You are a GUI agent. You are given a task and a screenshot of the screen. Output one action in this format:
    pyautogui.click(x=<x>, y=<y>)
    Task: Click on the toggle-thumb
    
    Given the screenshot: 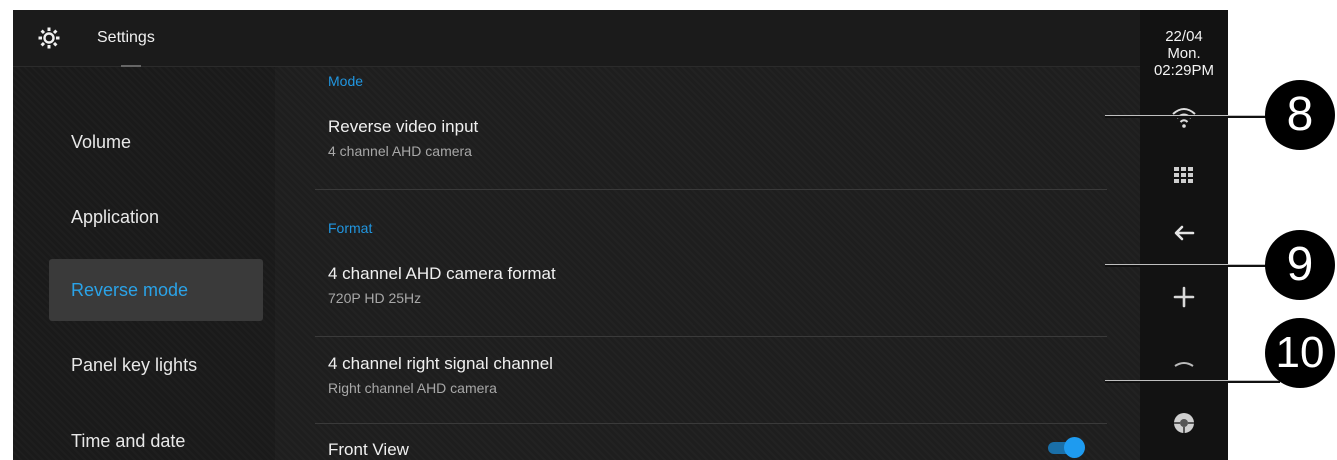 What is the action you would take?
    pyautogui.click(x=1074, y=447)
    